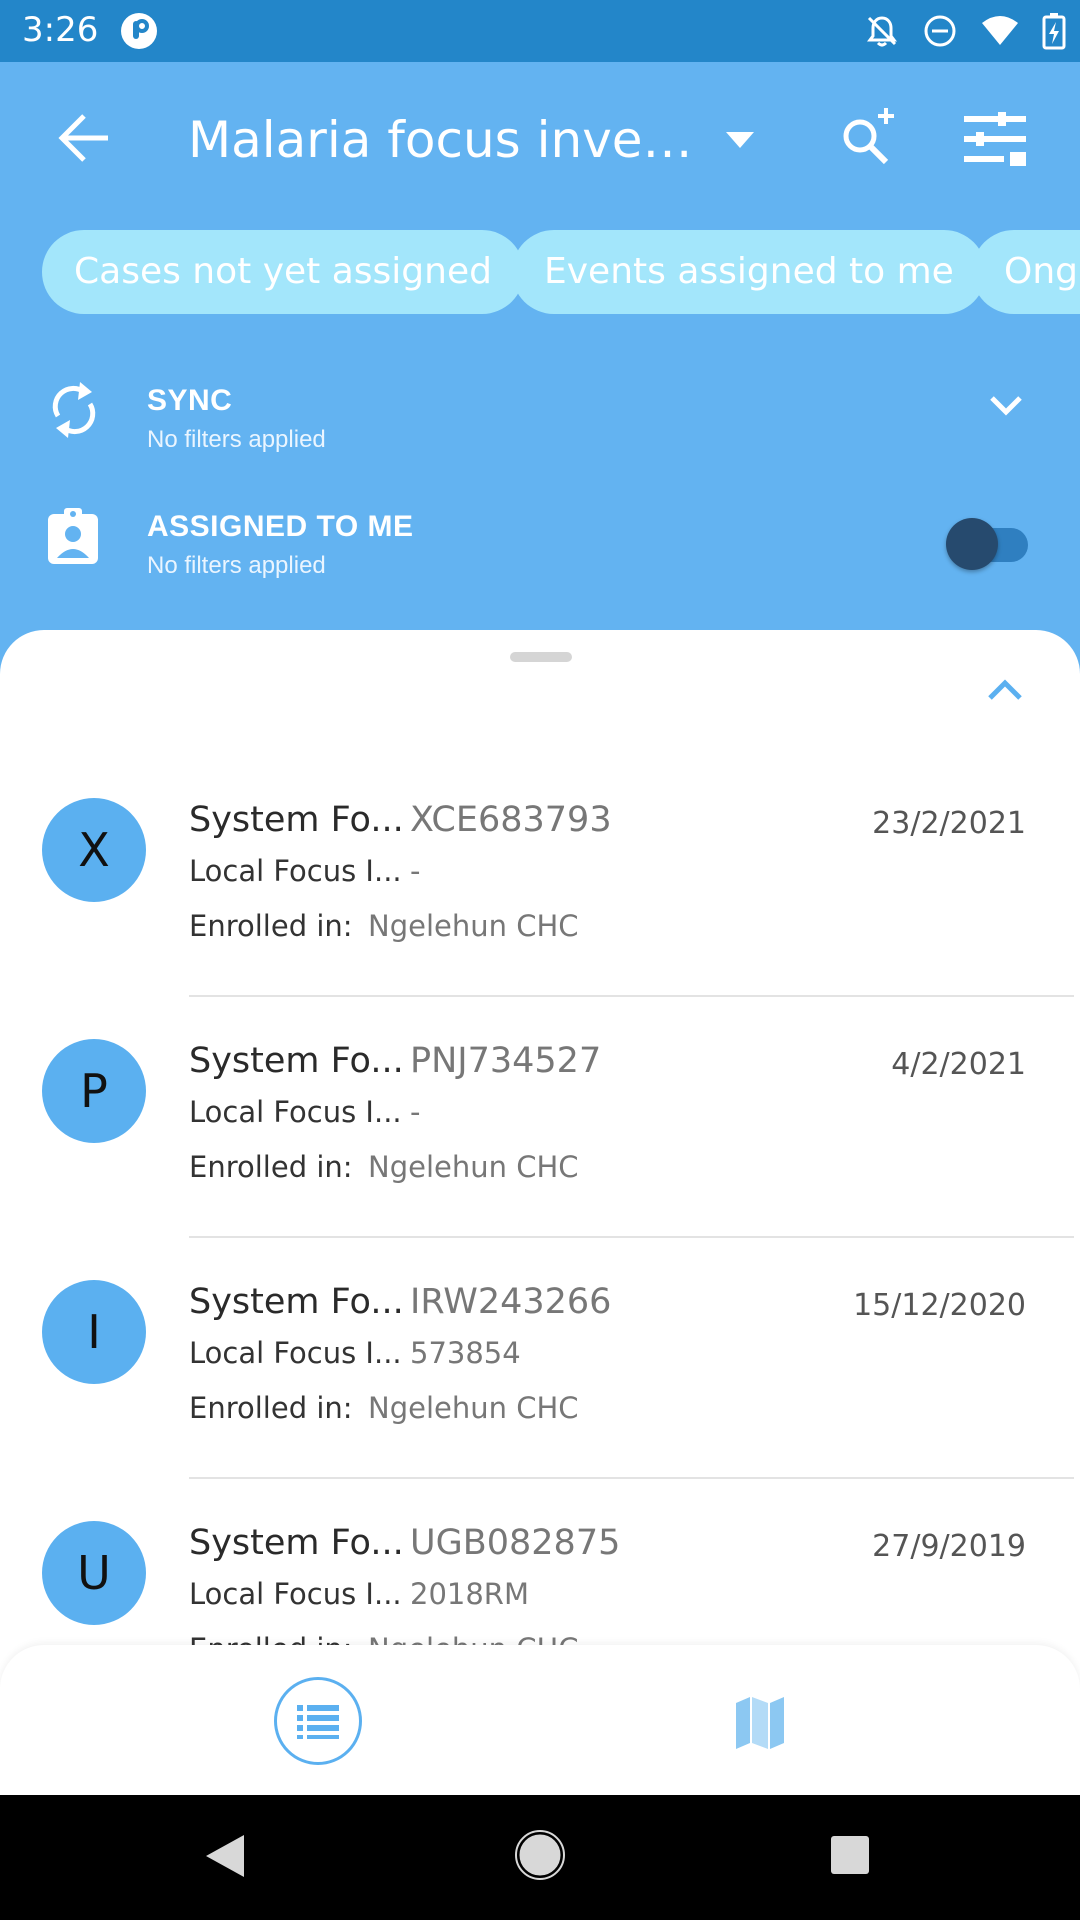 This screenshot has width=1080, height=1920. Describe the element at coordinates (541, 657) in the screenshot. I see `drag-handle` at that location.